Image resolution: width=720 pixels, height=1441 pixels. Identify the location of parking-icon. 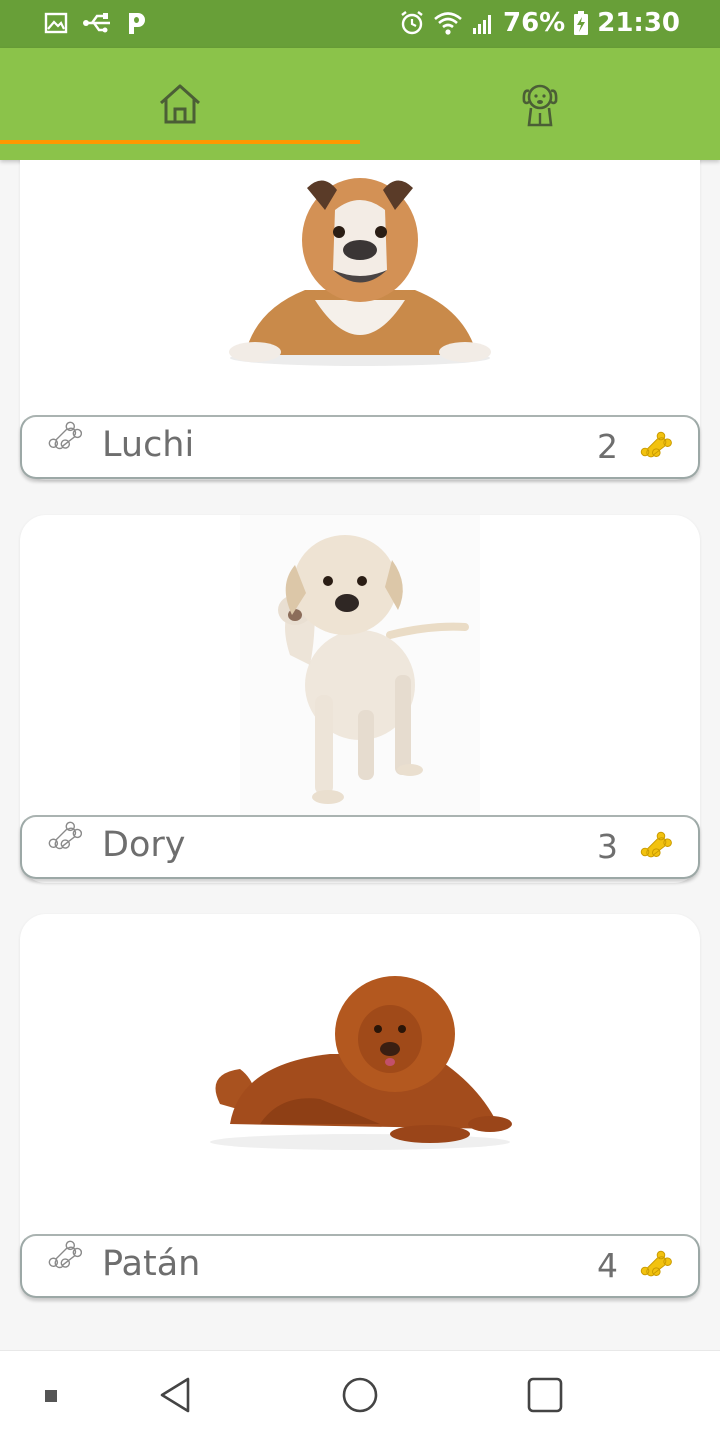
(137, 23).